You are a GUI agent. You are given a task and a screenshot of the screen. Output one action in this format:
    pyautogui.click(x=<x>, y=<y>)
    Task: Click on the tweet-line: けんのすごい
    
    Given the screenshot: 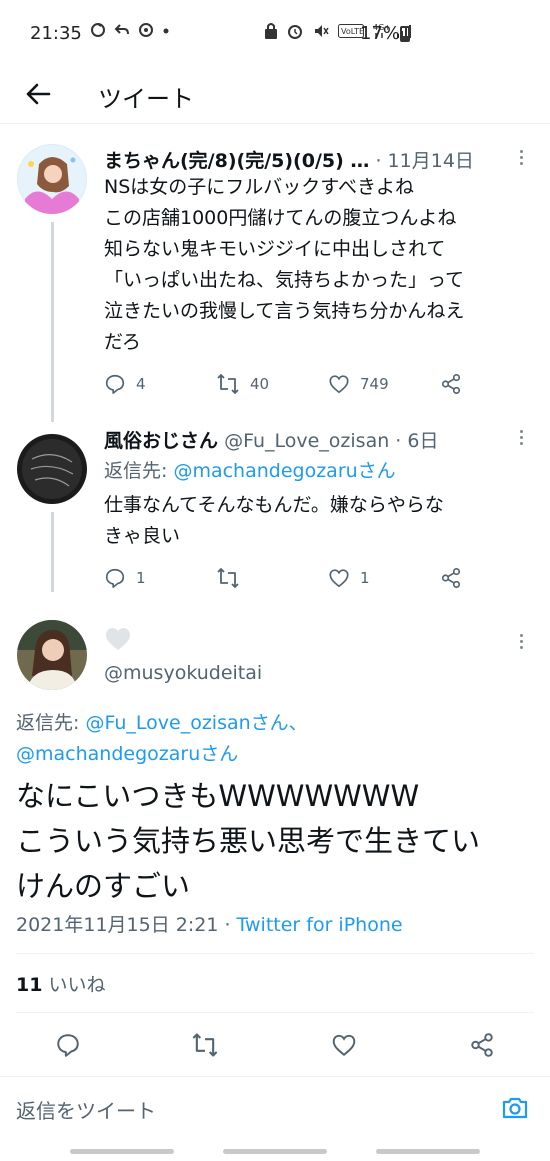 What is the action you would take?
    pyautogui.click(x=103, y=886)
    